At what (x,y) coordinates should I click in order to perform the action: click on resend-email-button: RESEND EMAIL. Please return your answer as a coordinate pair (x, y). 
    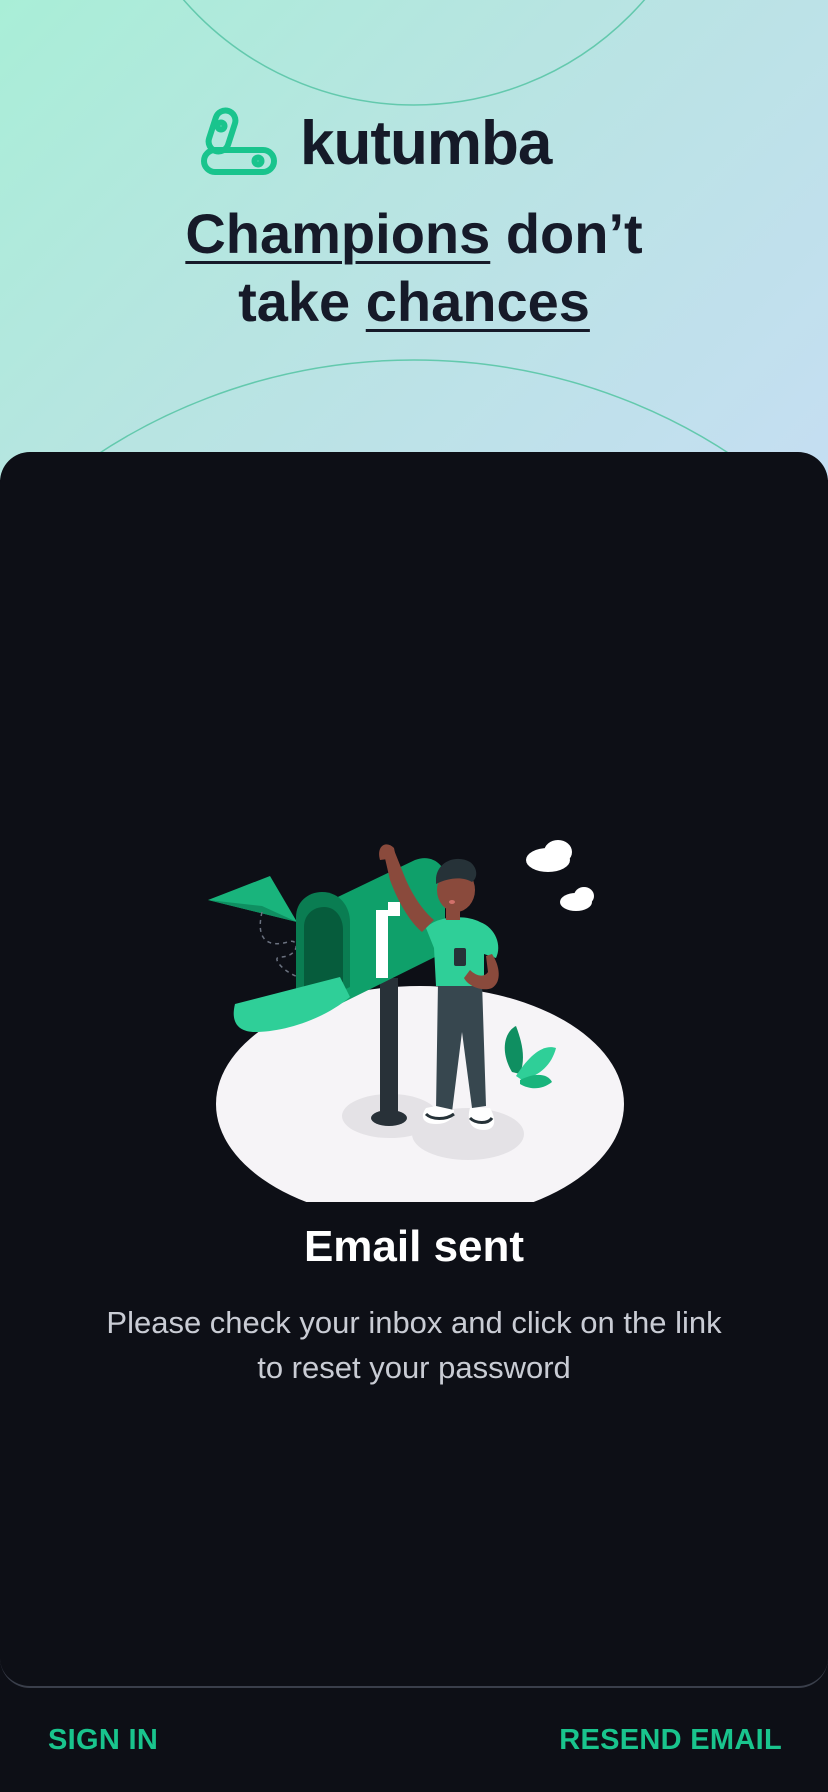
    Looking at the image, I should click on (670, 1740).